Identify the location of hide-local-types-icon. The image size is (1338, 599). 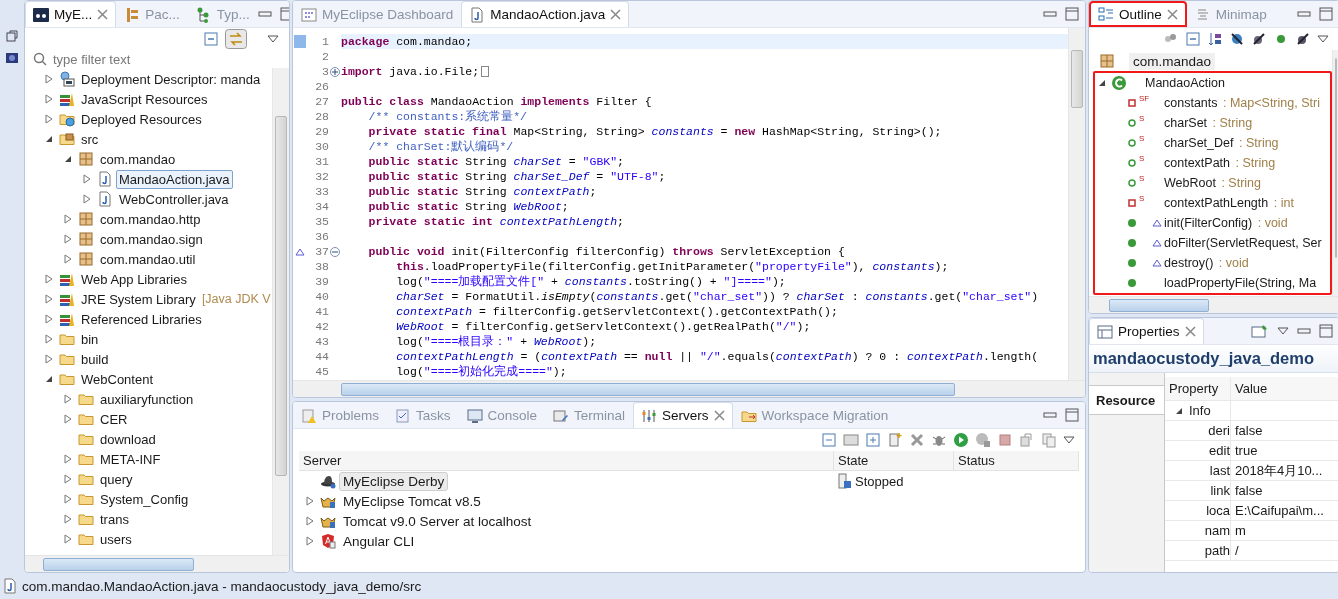
(1303, 39).